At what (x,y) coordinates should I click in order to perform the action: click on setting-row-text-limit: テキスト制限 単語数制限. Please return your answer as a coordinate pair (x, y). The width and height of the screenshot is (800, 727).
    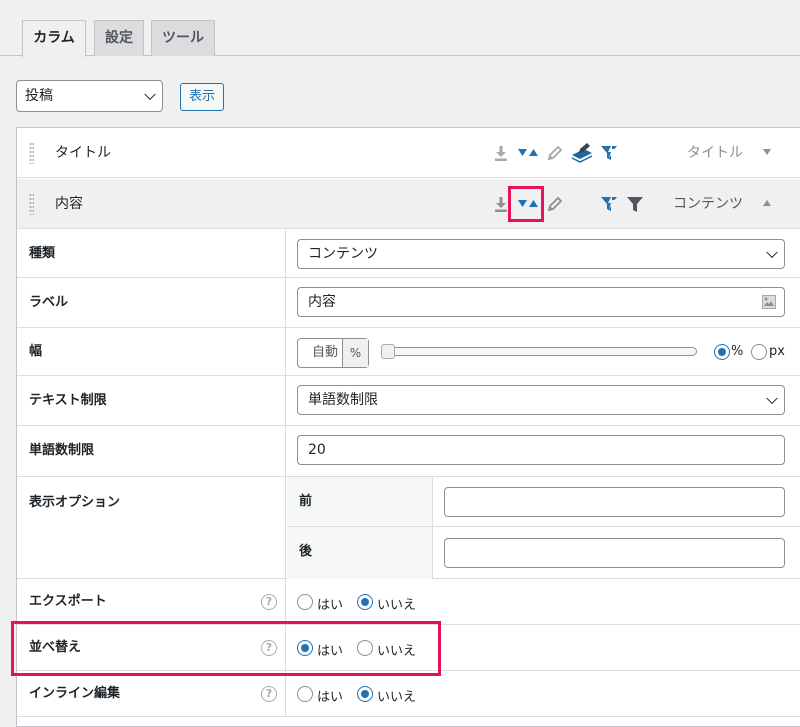
    Looking at the image, I should click on (408, 401).